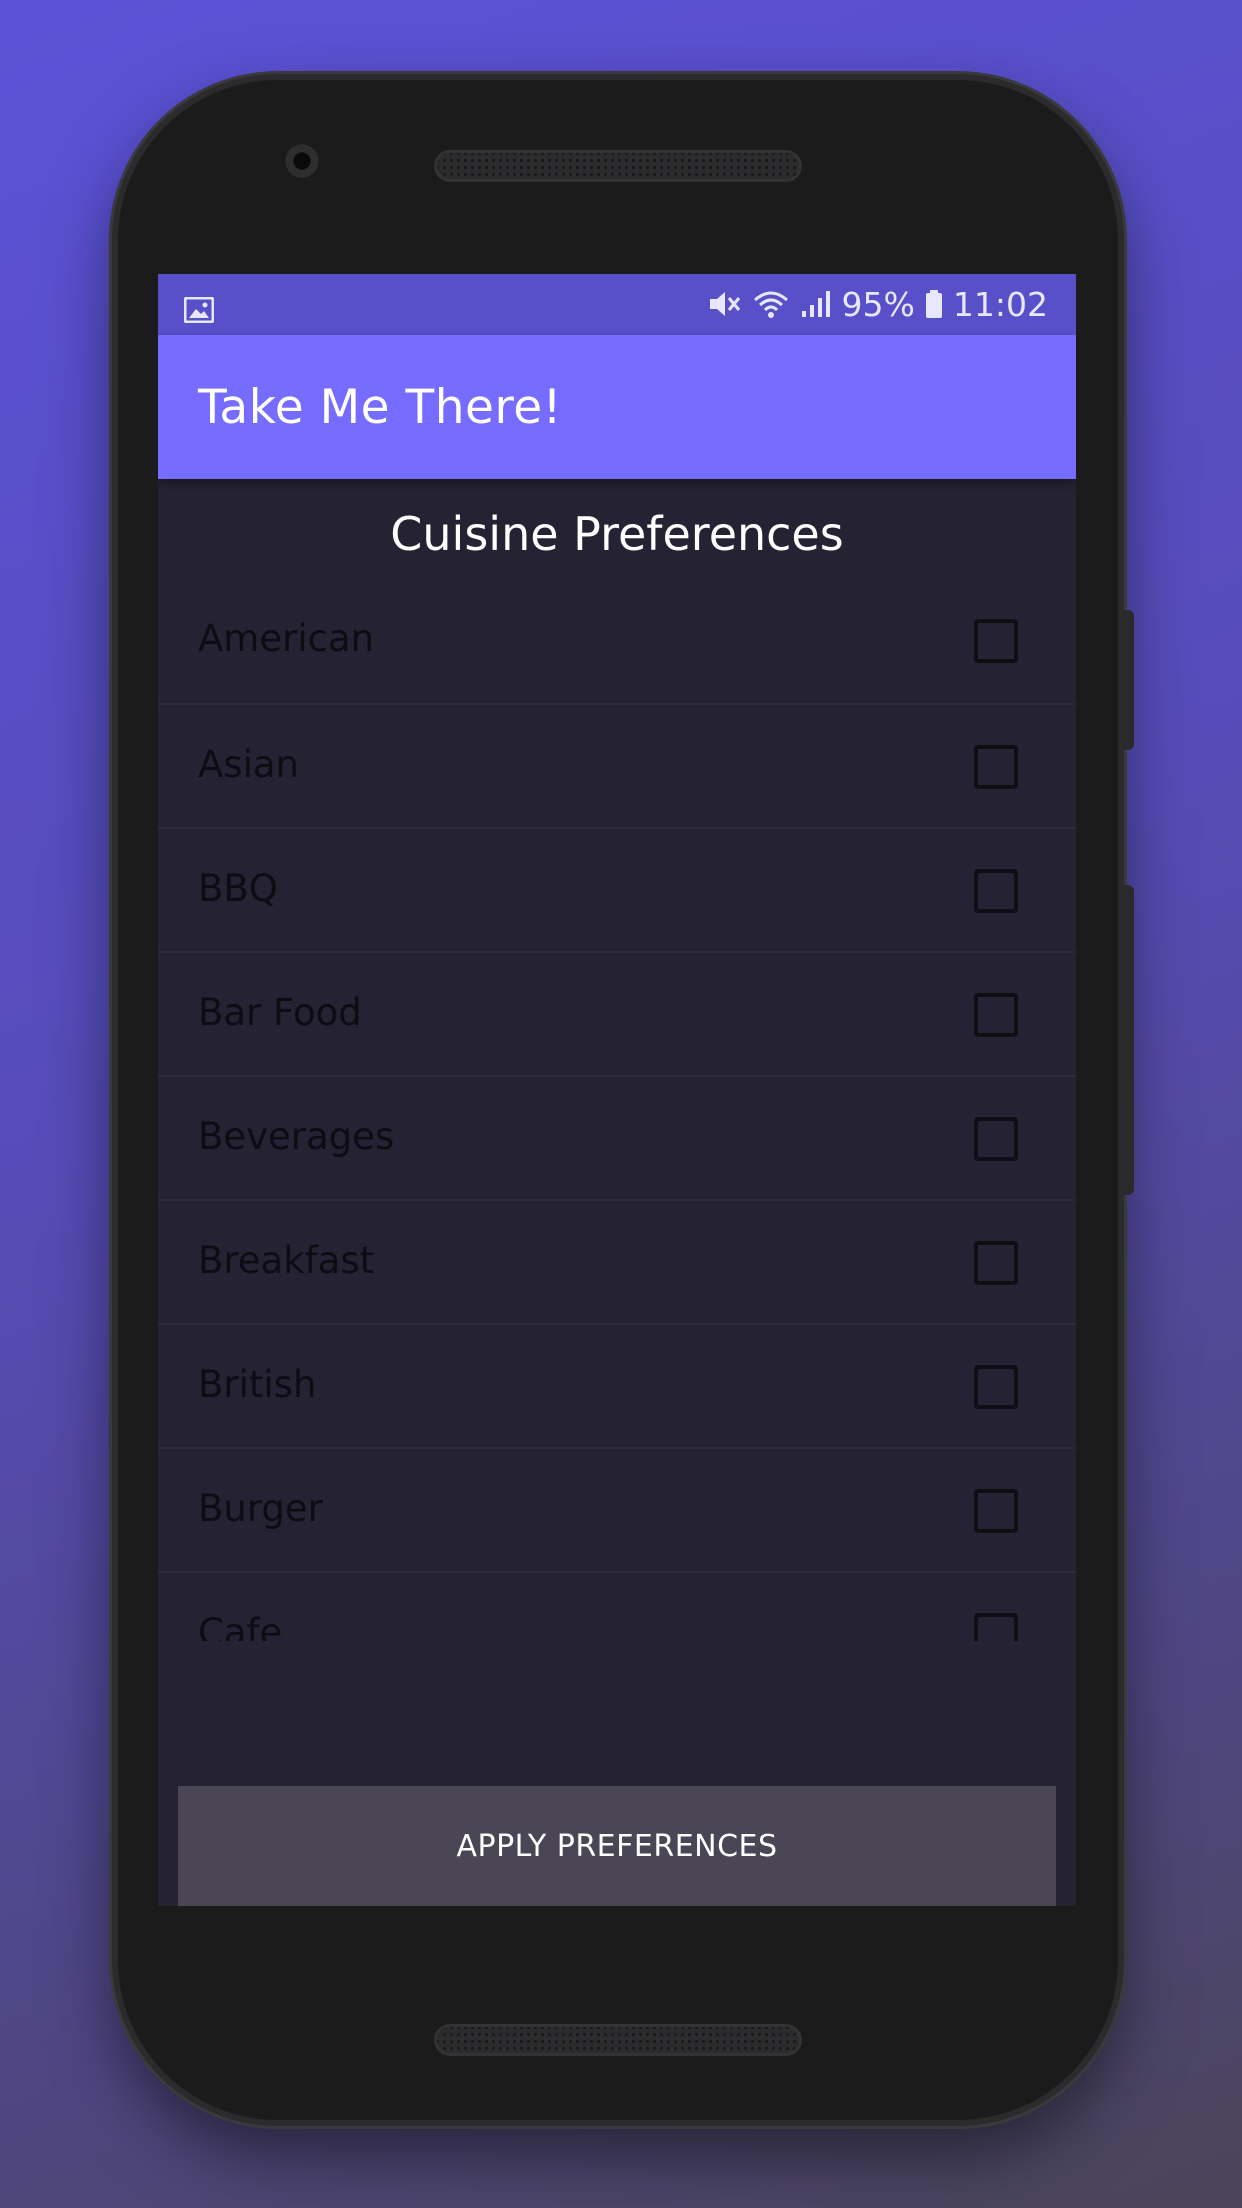 The height and width of the screenshot is (2208, 1242). I want to click on wifi-icon, so click(771, 304).